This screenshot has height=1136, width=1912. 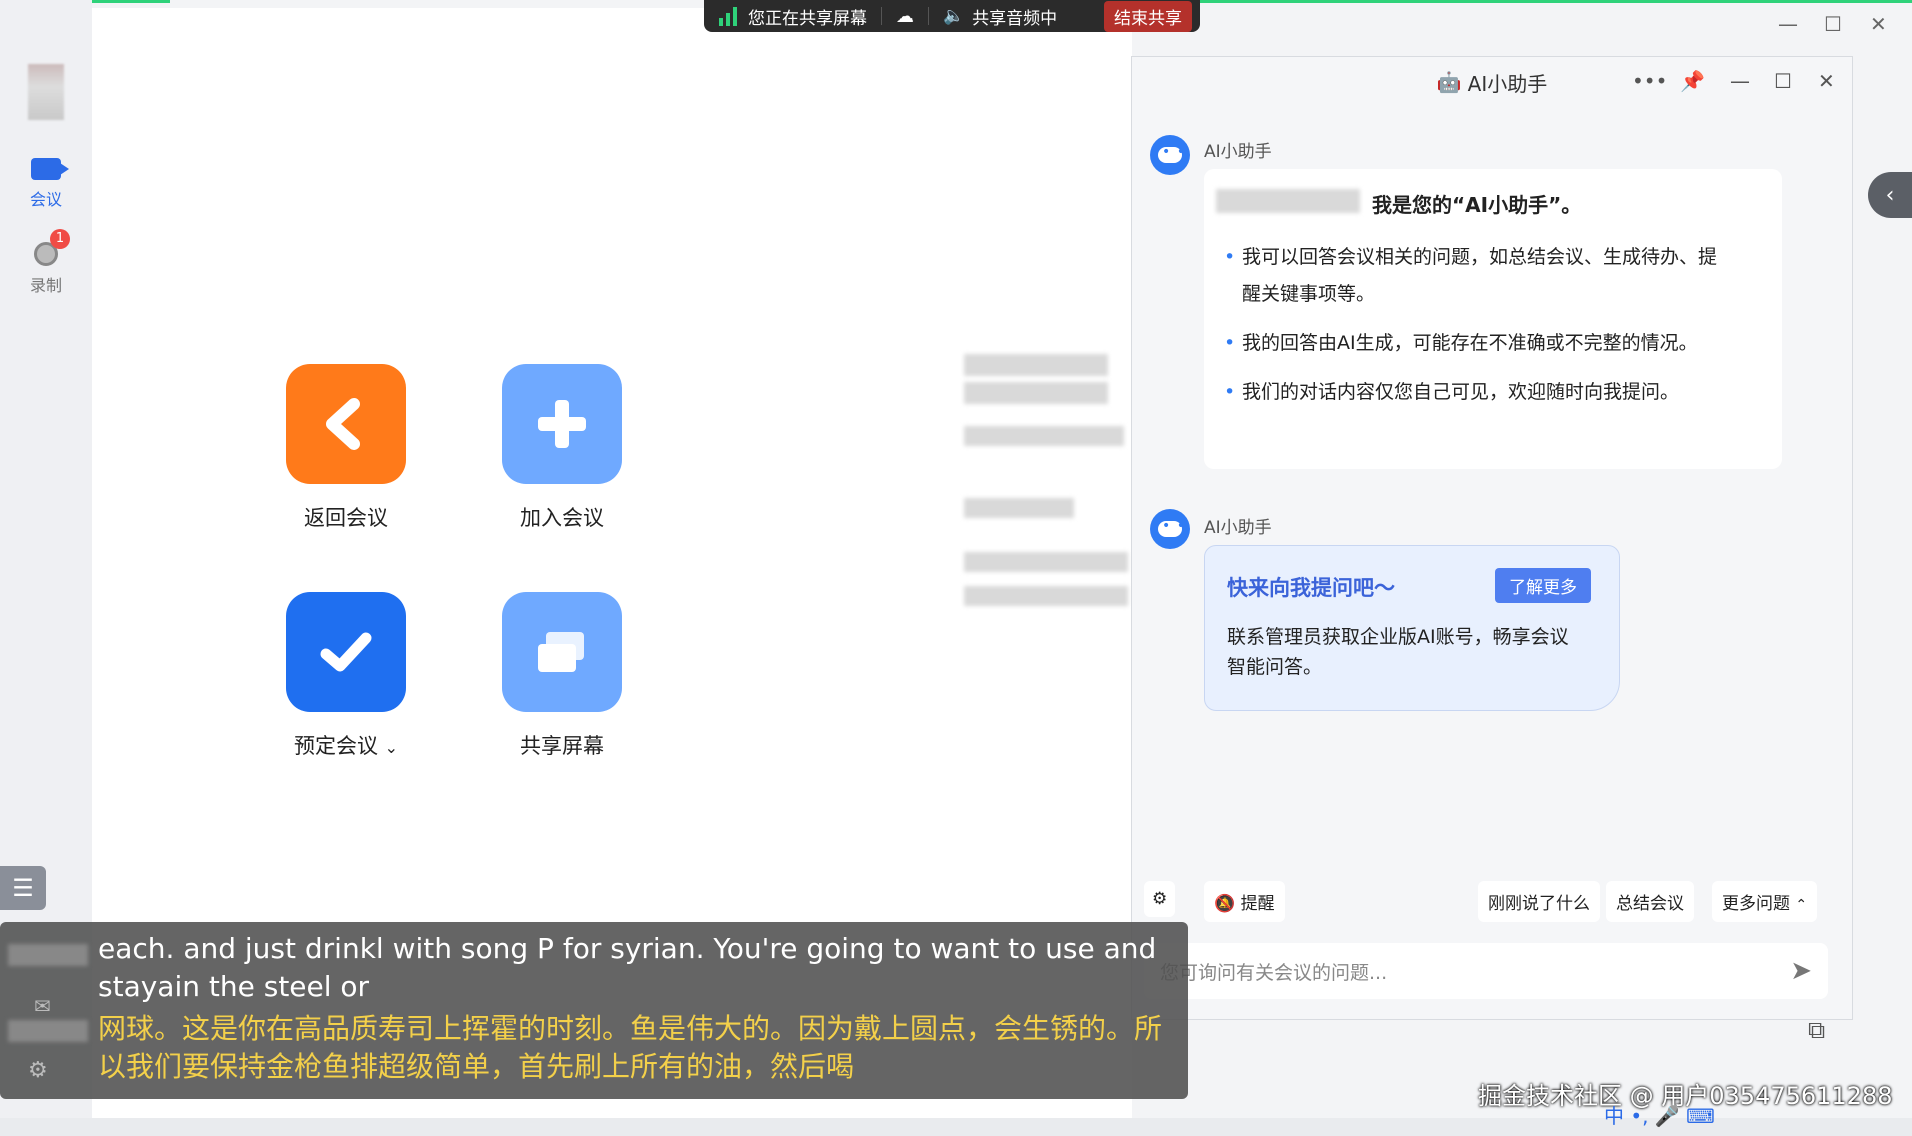 I want to click on plus-icon, so click(x=562, y=424).